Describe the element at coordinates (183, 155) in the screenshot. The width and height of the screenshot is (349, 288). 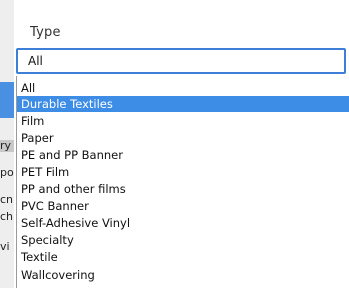
I see `dropdown-option-pe-pp-banner: PE and PP Banner` at that location.